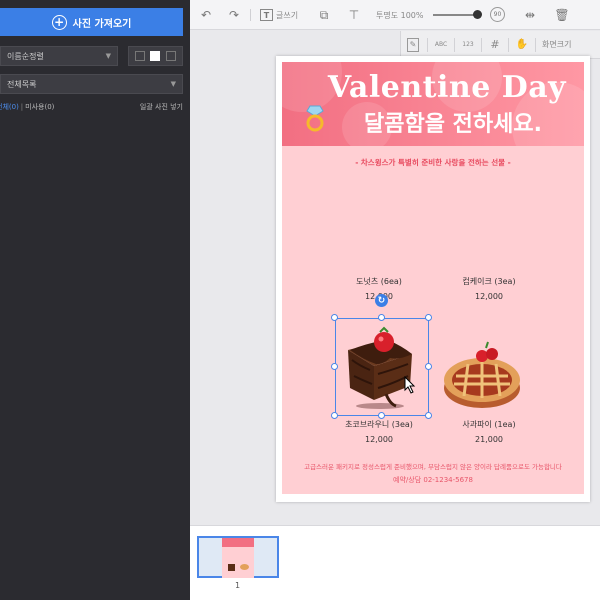 The image size is (600, 600). What do you see at coordinates (428, 415) in the screenshot?
I see `resize-handle-bottom-right` at bounding box center [428, 415].